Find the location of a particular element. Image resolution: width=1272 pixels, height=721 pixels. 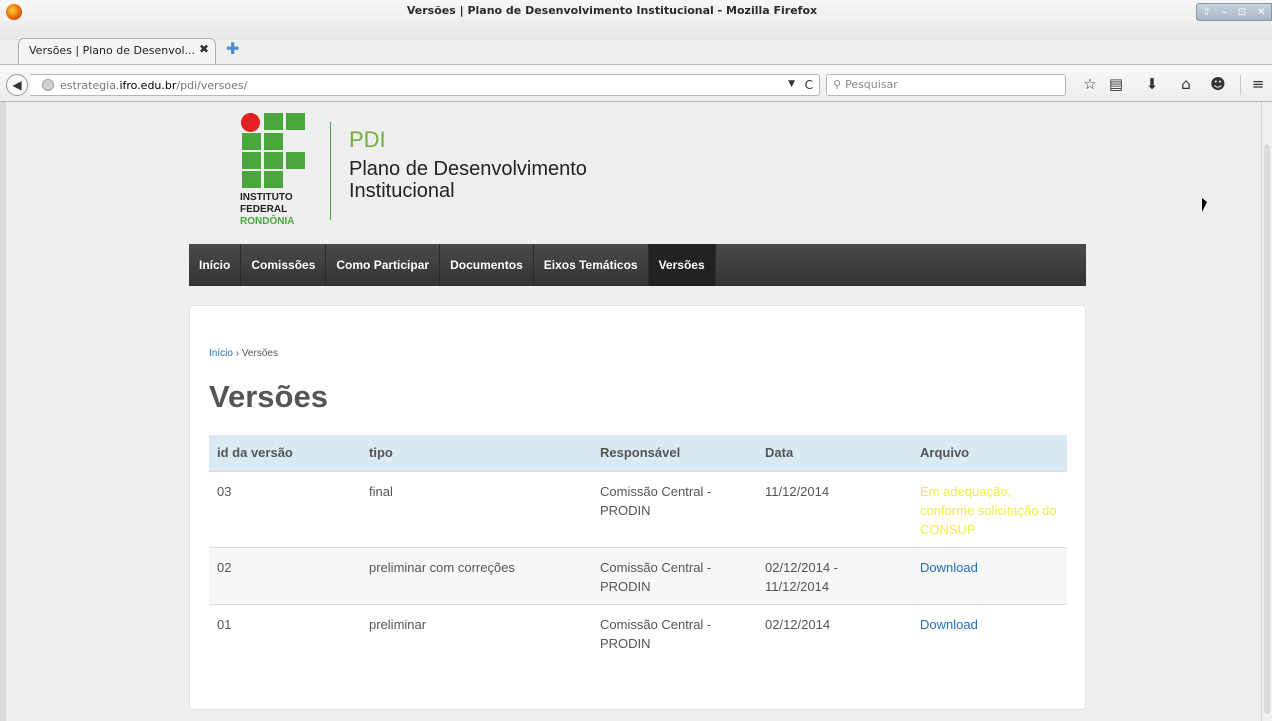

breadcrumb-home-link: Início is located at coordinates (221, 353).